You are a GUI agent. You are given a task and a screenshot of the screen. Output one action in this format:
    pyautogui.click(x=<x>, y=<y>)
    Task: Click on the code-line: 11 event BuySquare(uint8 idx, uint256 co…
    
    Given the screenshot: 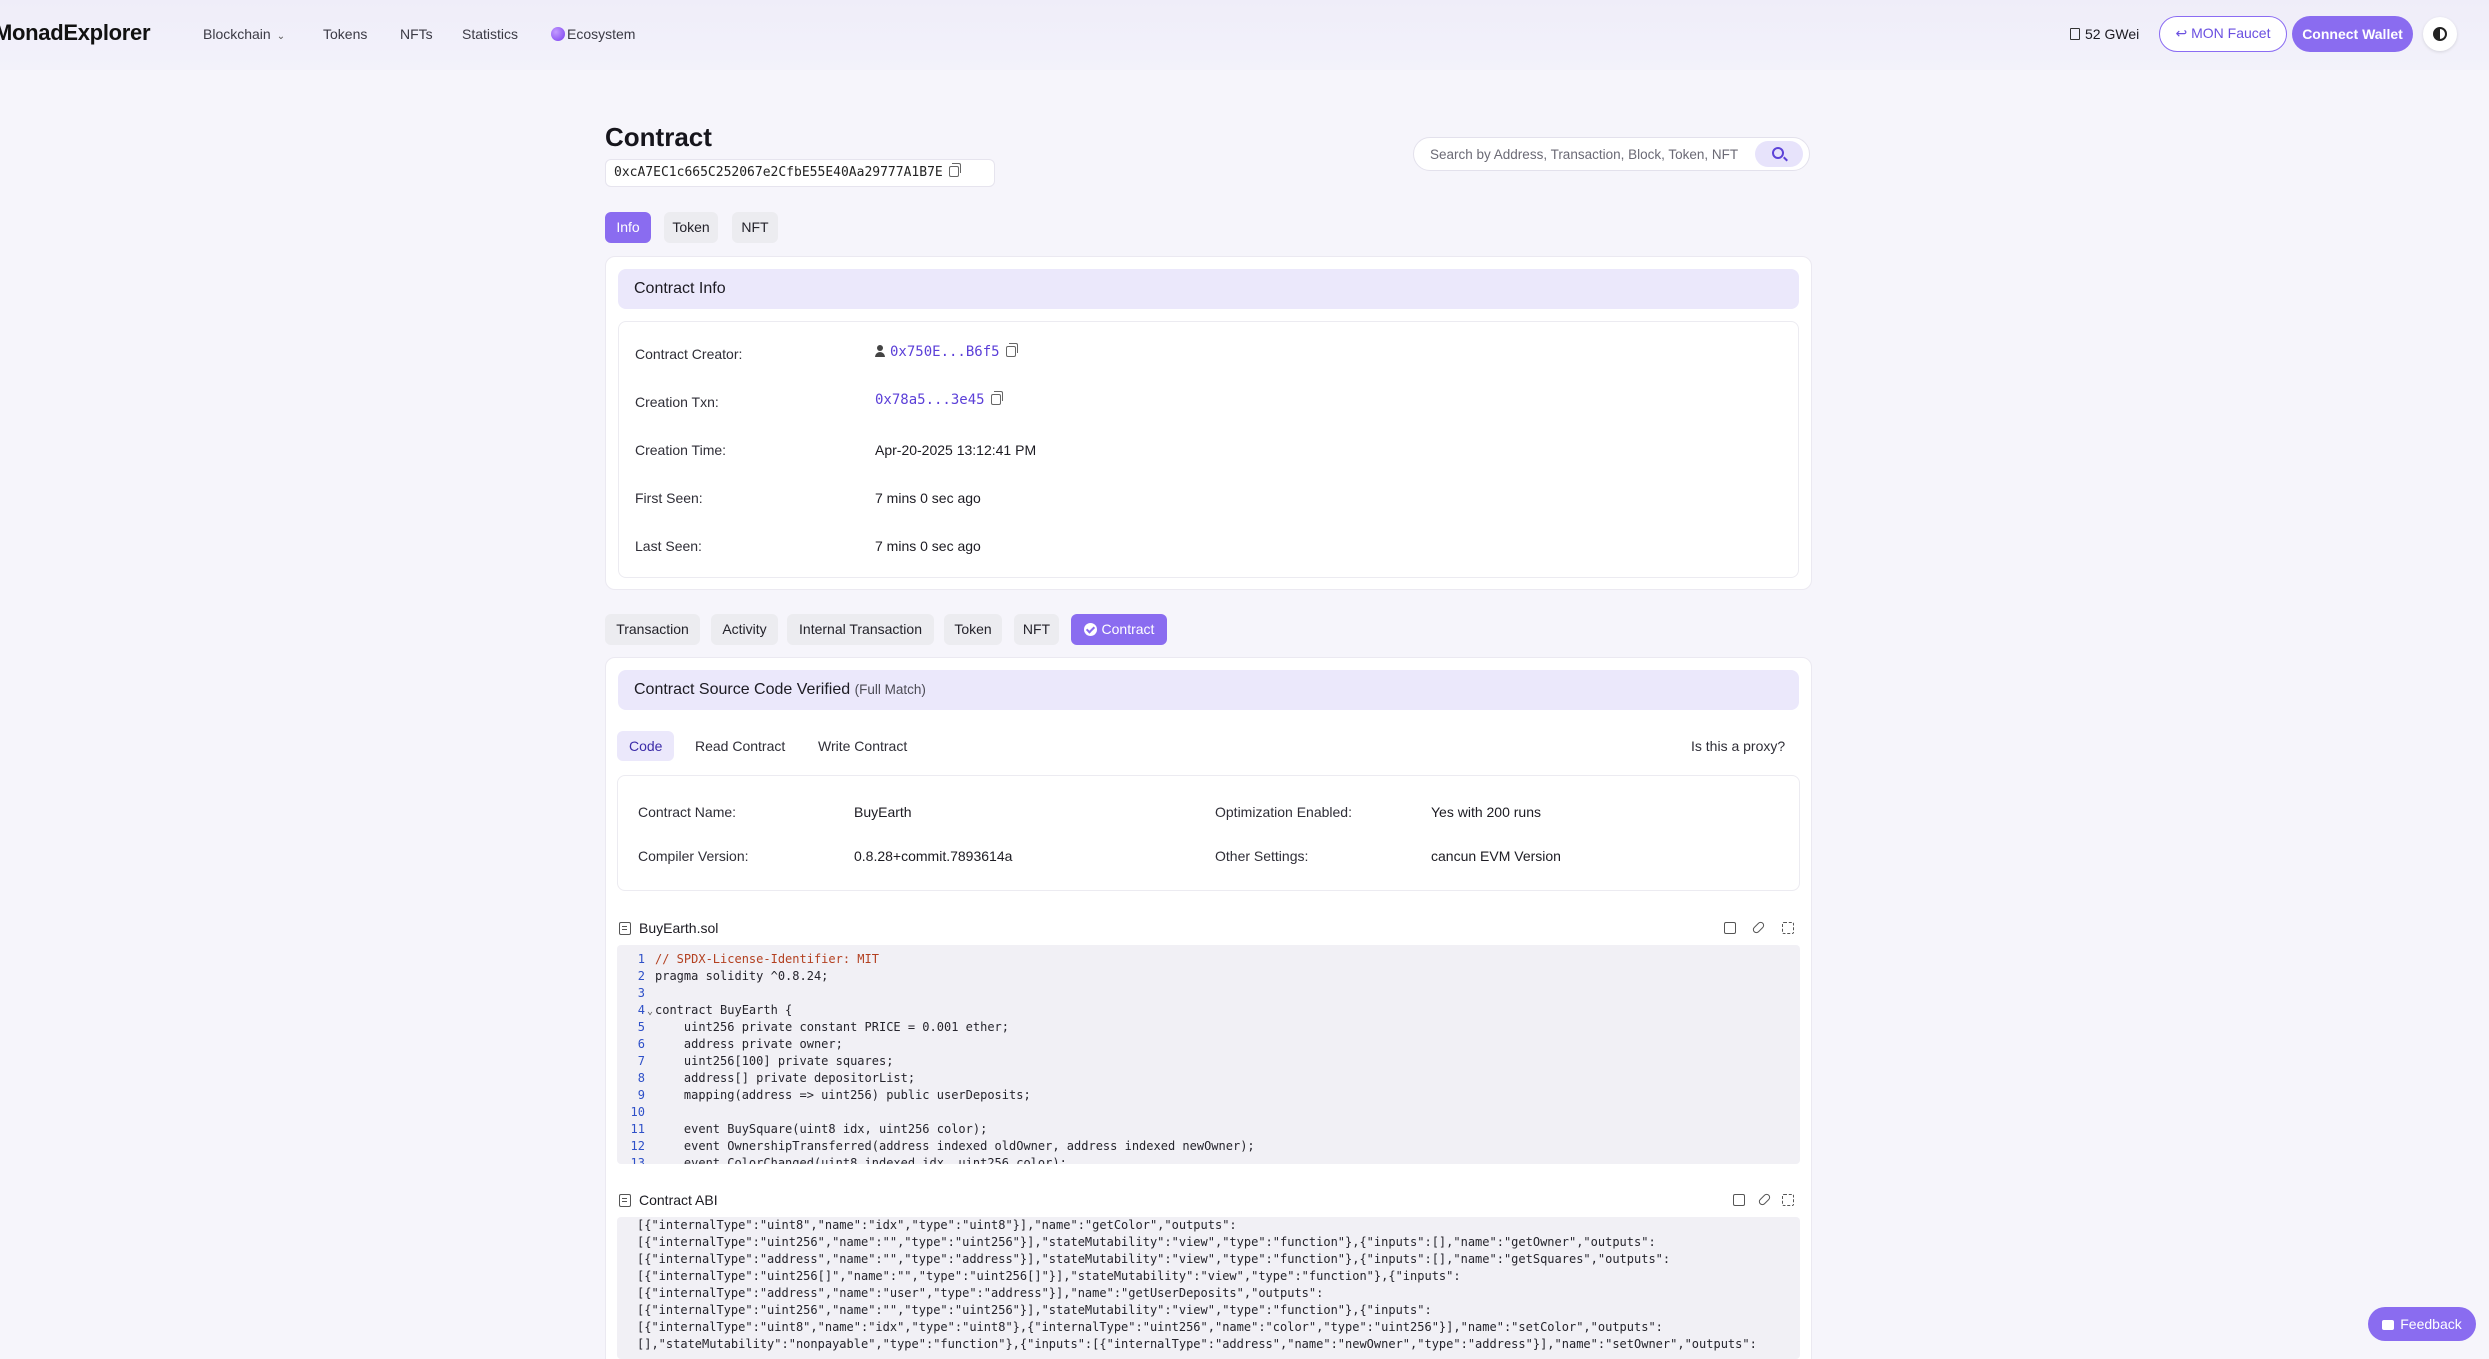 What is the action you would take?
    pyautogui.click(x=809, y=1129)
    